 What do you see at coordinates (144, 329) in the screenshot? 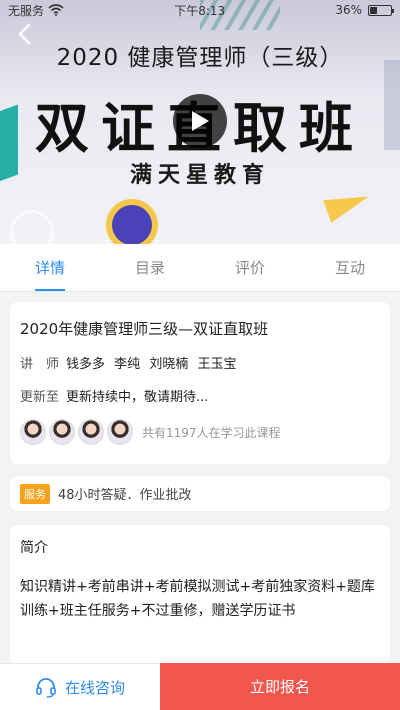
I see `course-title: 2020年健康管理师三级—双证直取班` at bounding box center [144, 329].